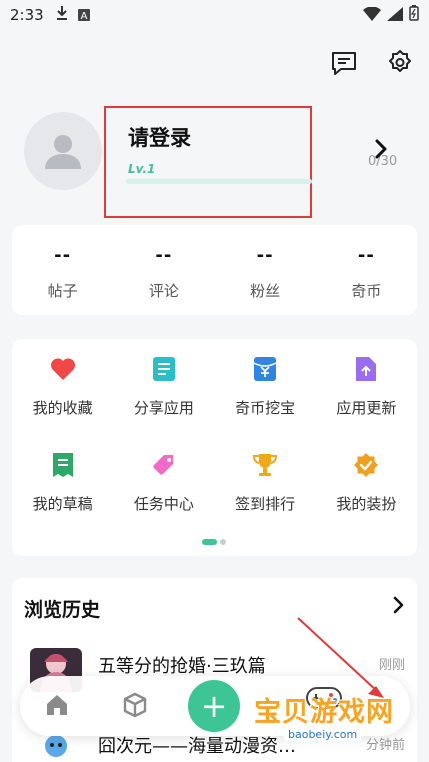 The height and width of the screenshot is (762, 429). What do you see at coordinates (395, 15) in the screenshot?
I see `signal-icon` at bounding box center [395, 15].